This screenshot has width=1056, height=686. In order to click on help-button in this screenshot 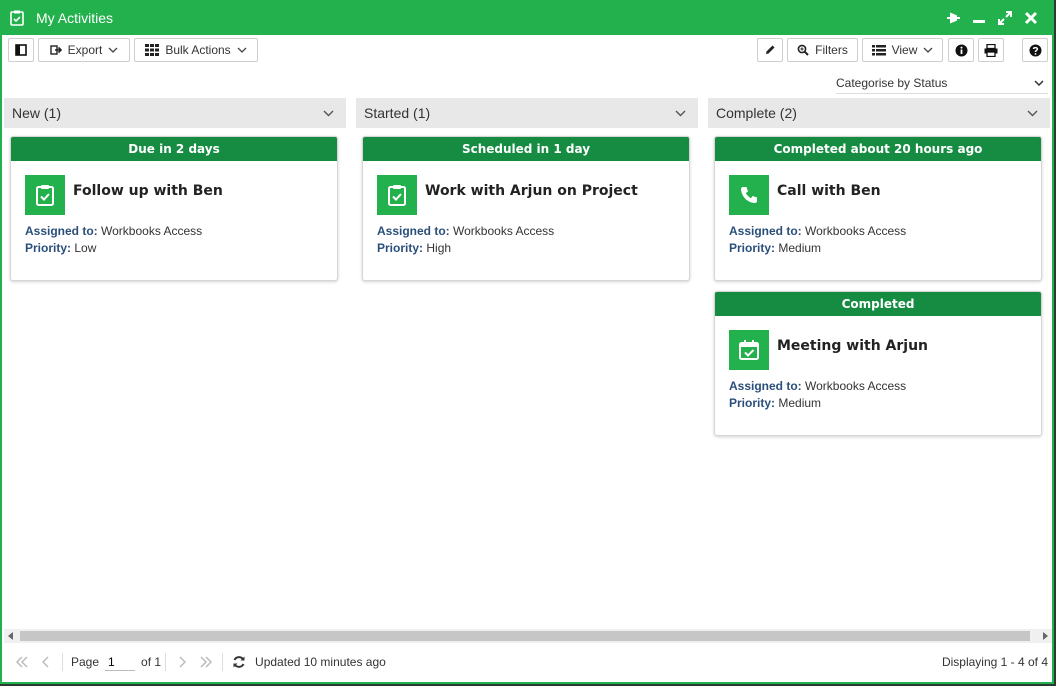, I will do `click(1035, 50)`.